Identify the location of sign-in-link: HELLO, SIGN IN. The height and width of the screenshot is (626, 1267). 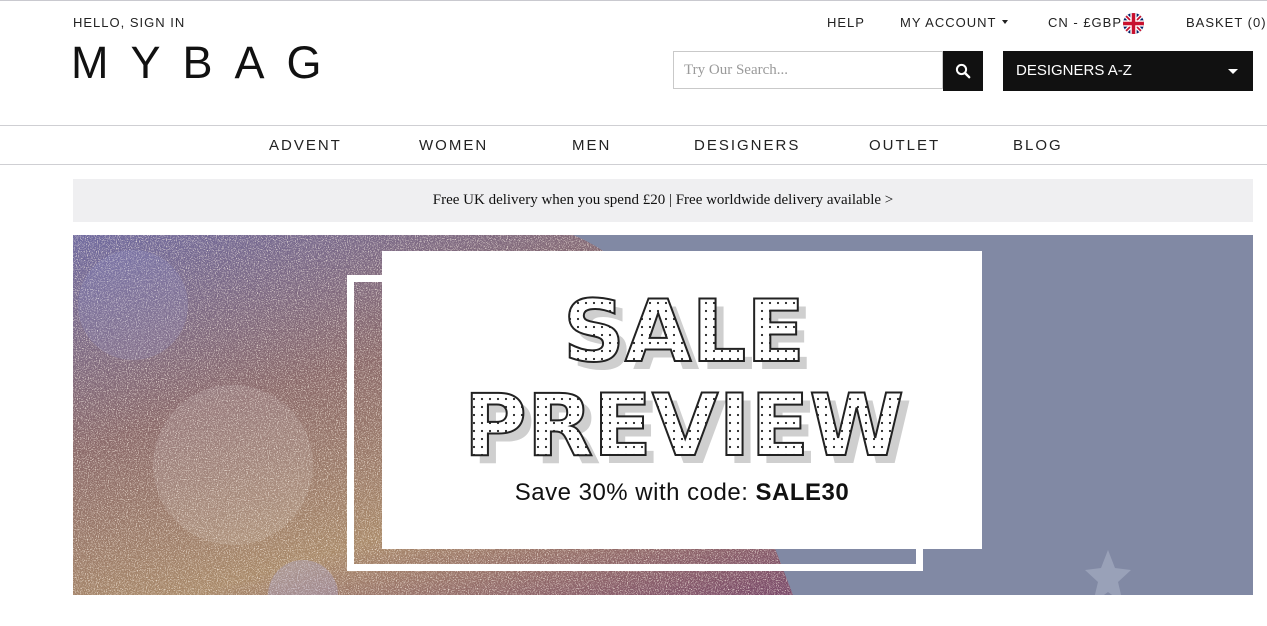
(129, 22).